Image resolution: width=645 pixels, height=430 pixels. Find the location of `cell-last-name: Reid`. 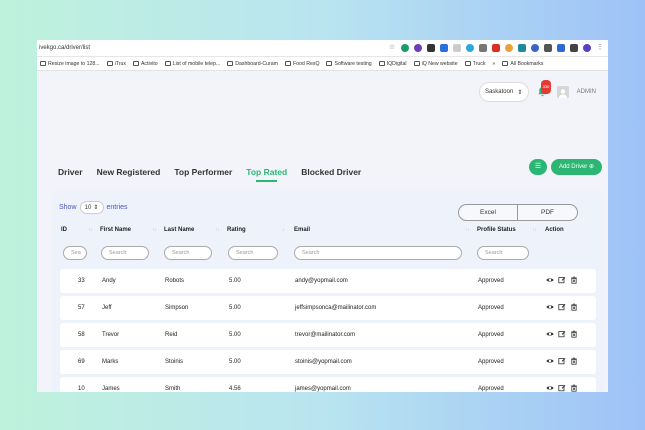

cell-last-name: Reid is located at coordinates (171, 335).